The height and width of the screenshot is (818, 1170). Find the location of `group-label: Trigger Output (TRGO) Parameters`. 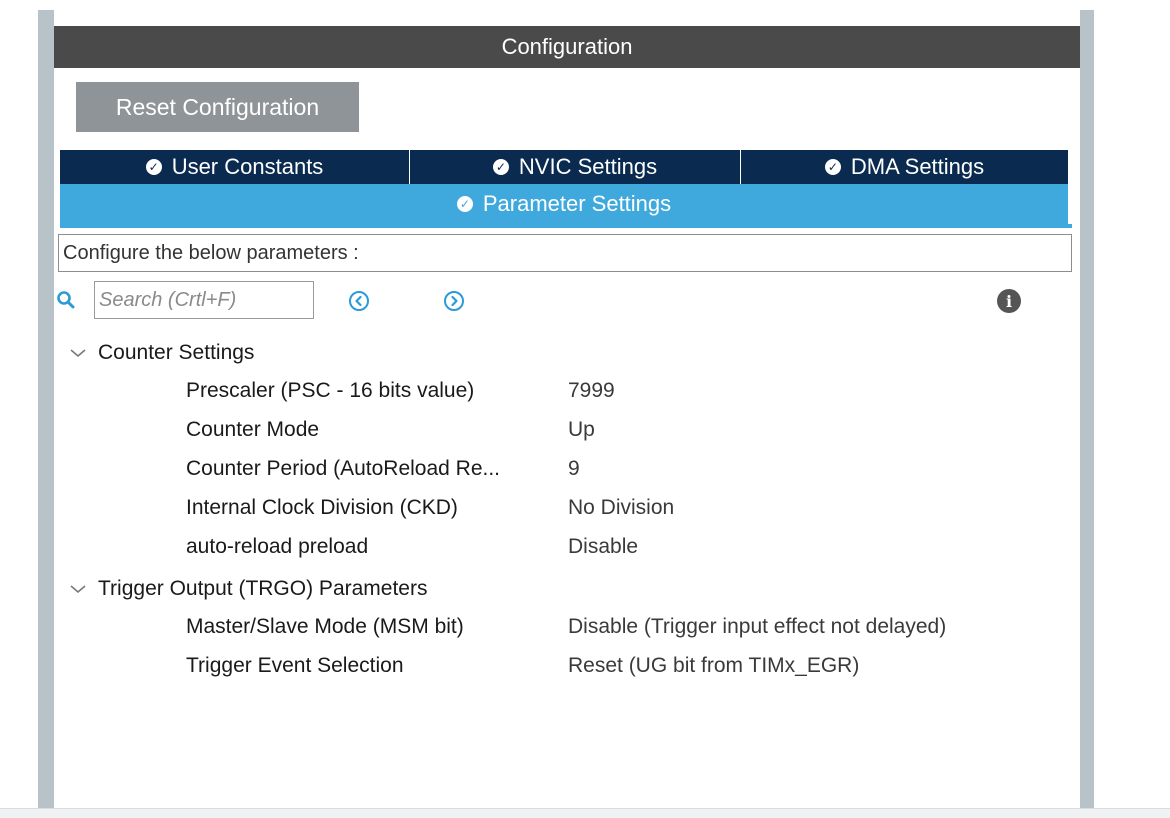

group-label: Trigger Output (TRGO) Parameters is located at coordinates (263, 588).